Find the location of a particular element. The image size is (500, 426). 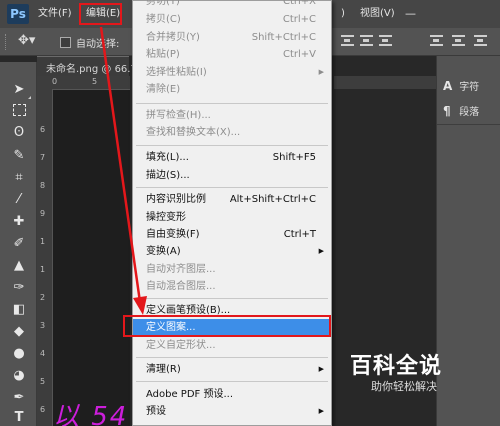

ruler-tick: 2 is located at coordinates (43, 297).